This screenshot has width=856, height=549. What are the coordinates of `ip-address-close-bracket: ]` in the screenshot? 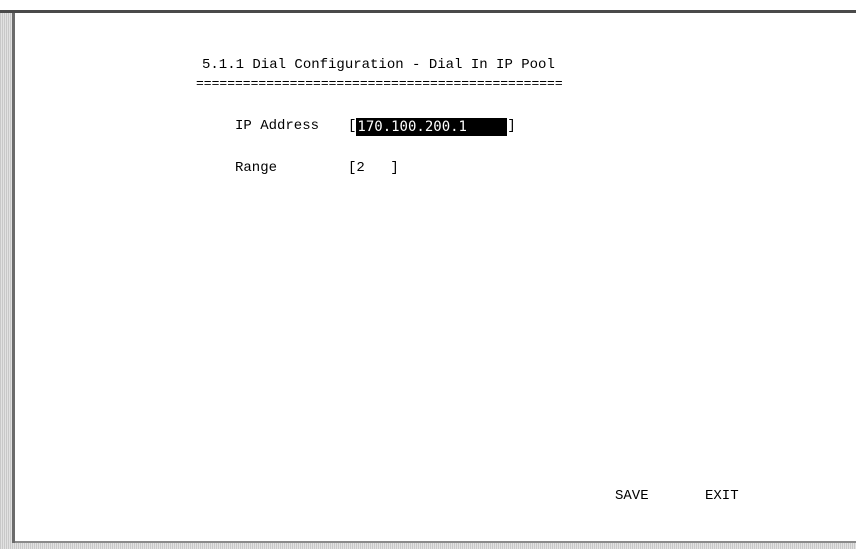 It's located at (511, 126).